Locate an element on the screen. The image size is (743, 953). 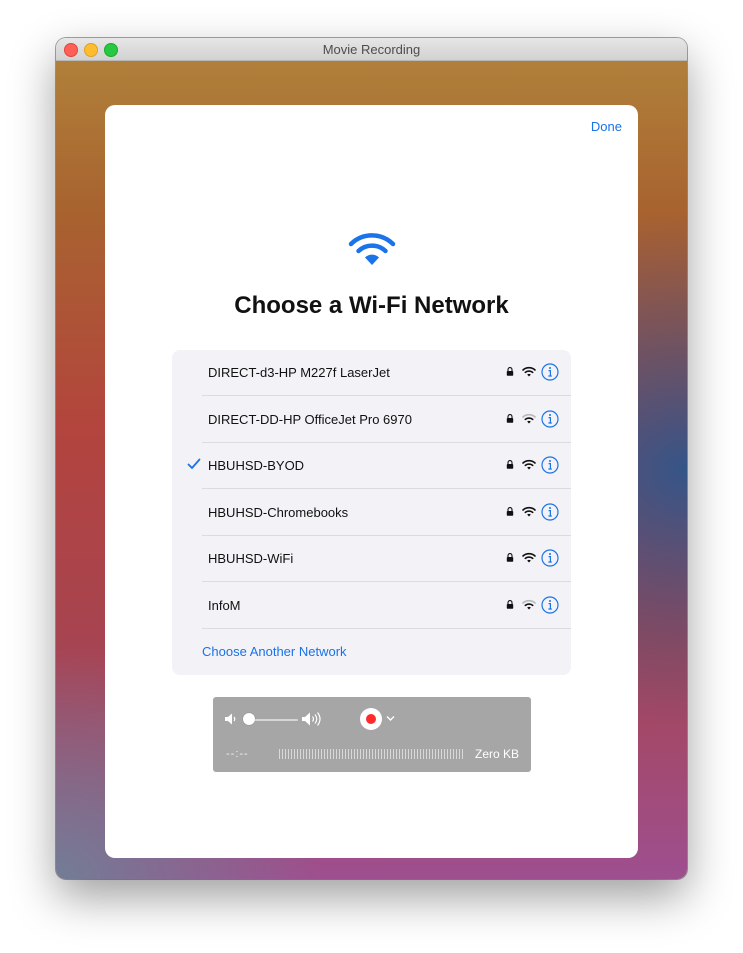
network-name: HBUHSD-Chromebooks is located at coordinates (278, 512).